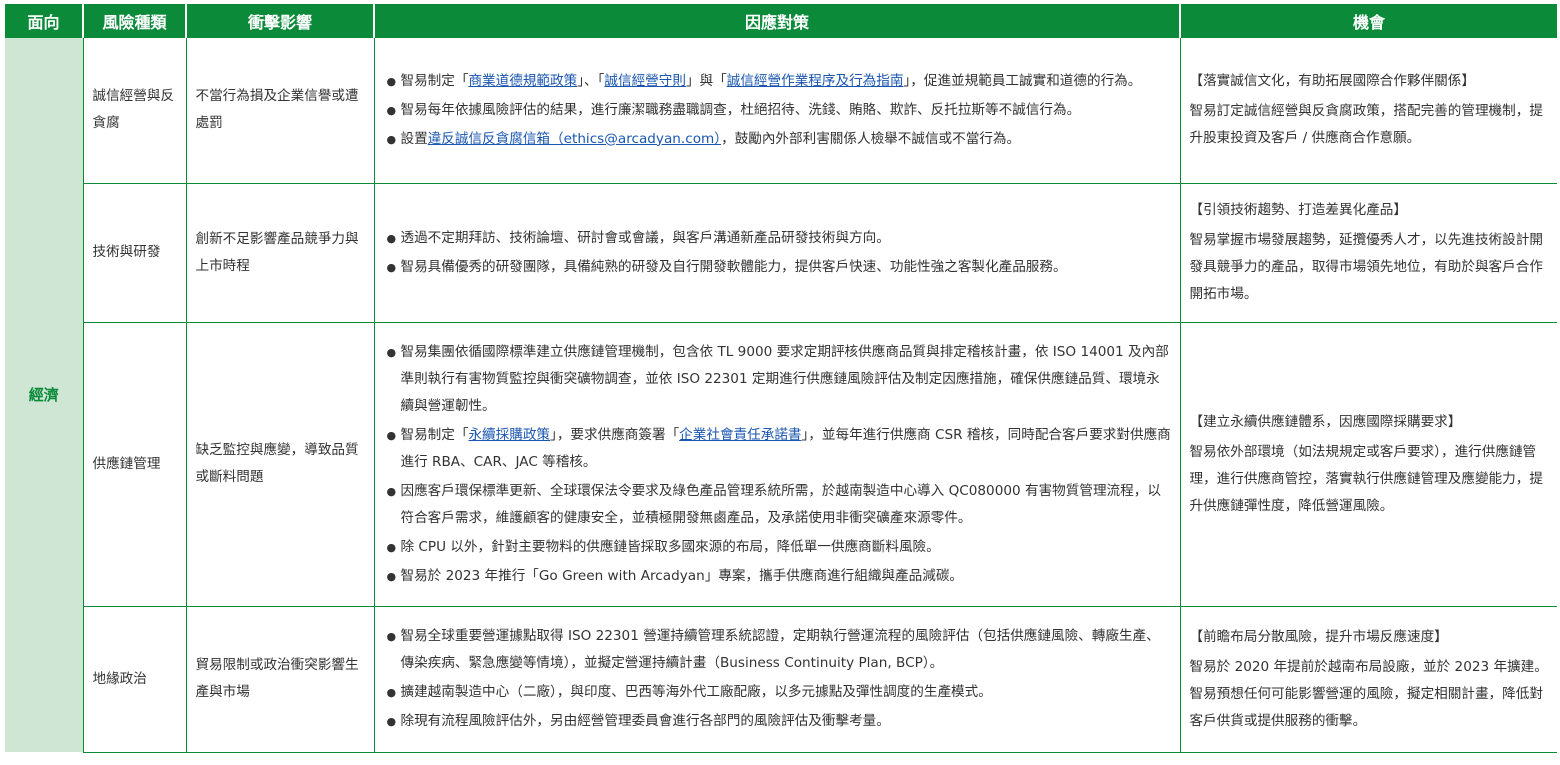 This screenshot has height=765, width=1560. Describe the element at coordinates (1318, 636) in the screenshot. I see `opportunity-title: 【前瞻布局分散風險，提升市場反應速度】` at that location.